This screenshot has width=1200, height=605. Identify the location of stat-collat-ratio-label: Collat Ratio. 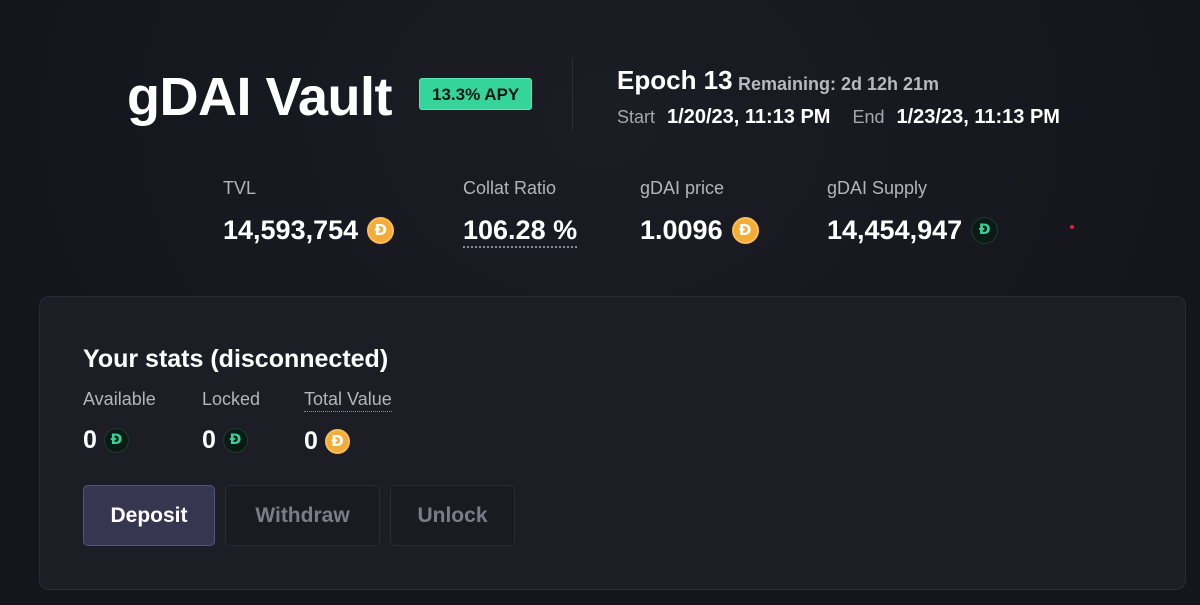
(510, 188).